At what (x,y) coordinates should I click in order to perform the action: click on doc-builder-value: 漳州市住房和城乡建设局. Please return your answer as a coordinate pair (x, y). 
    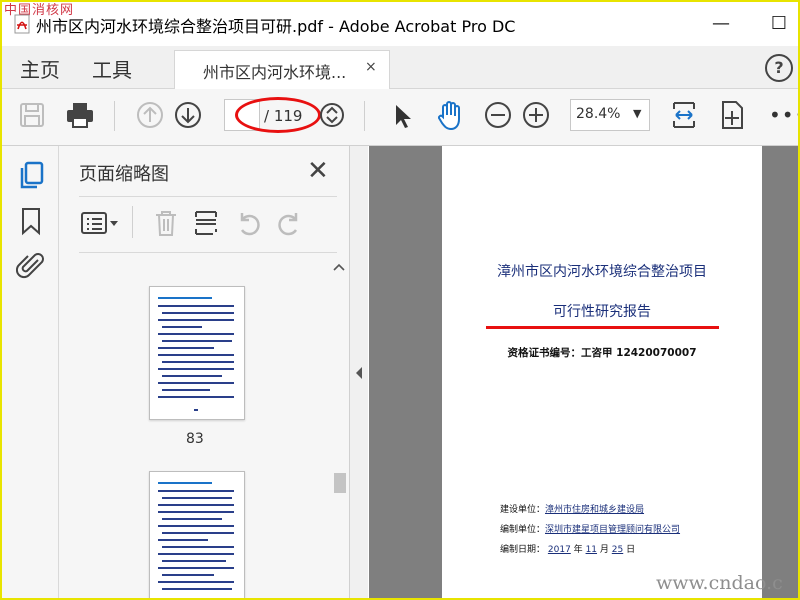
    Looking at the image, I should click on (595, 510).